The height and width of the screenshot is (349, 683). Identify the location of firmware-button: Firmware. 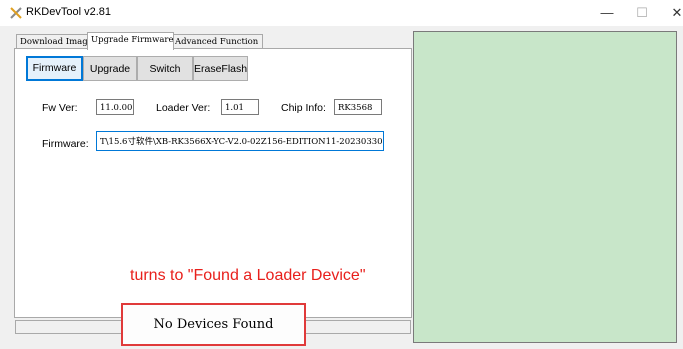
(54, 68).